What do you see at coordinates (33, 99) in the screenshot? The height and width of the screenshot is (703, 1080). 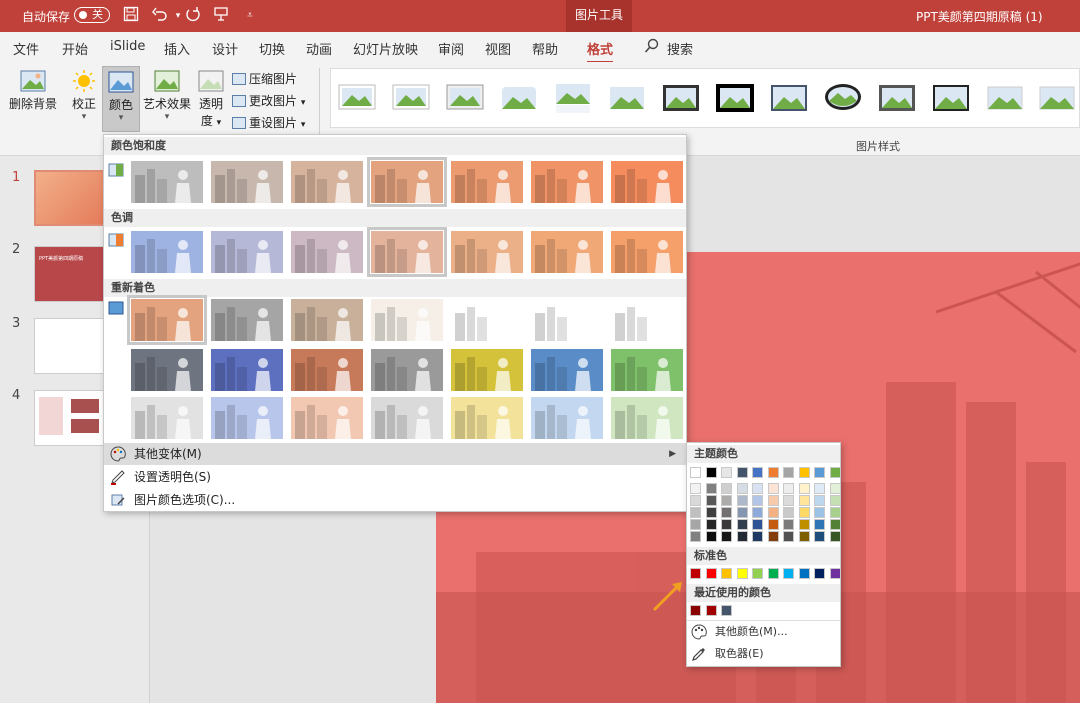 I see `remove-background-button: 删除背景` at bounding box center [33, 99].